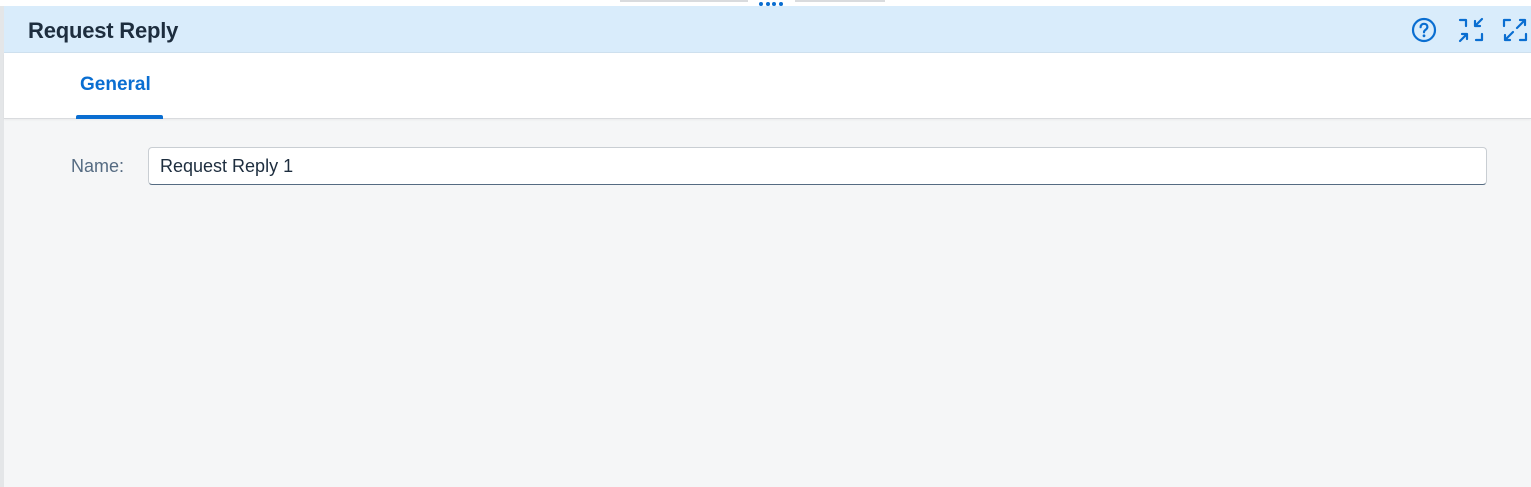 This screenshot has height=487, width=1531. Describe the element at coordinates (119, 117) in the screenshot. I see `tab-selected-indicator` at that location.